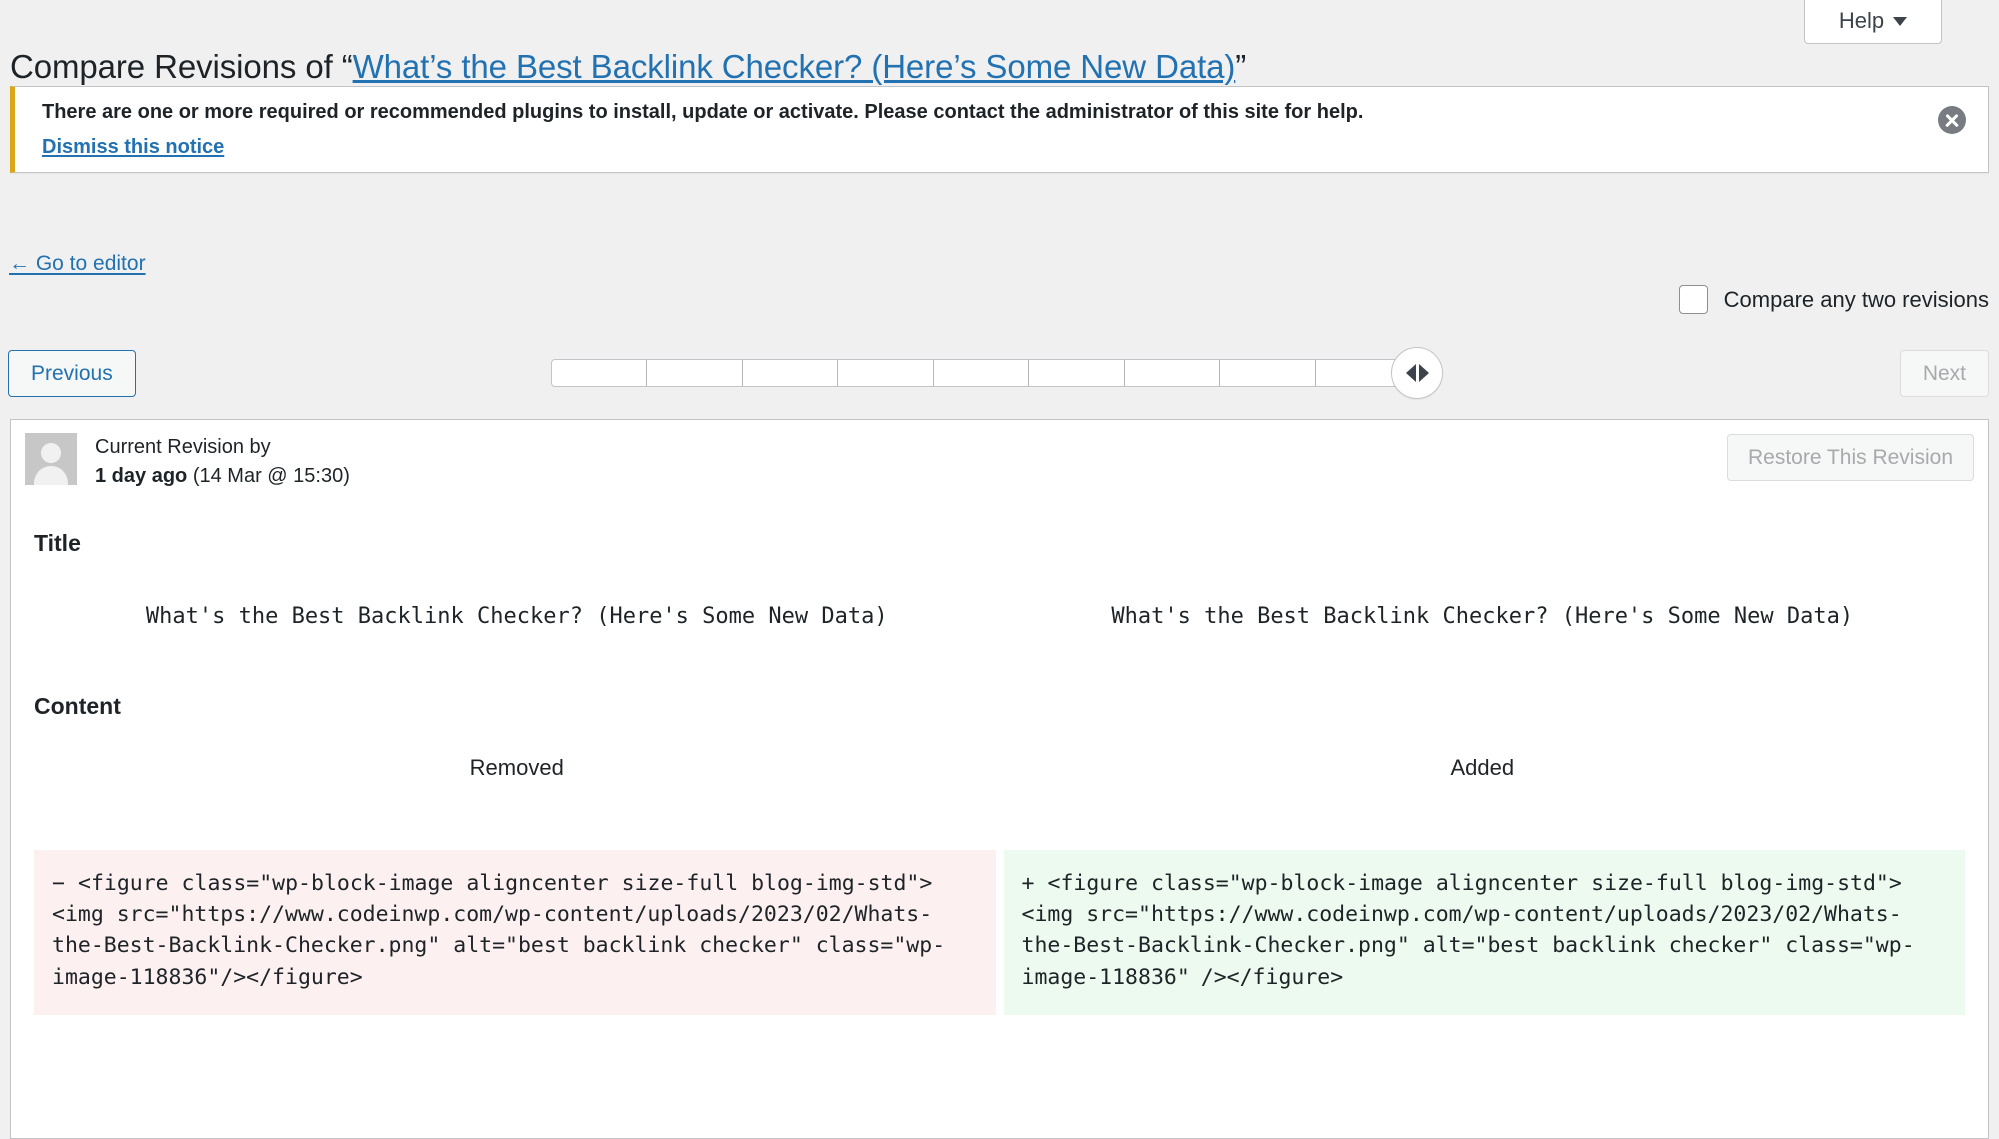 The height and width of the screenshot is (1139, 1999). I want to click on avatar, so click(51, 459).